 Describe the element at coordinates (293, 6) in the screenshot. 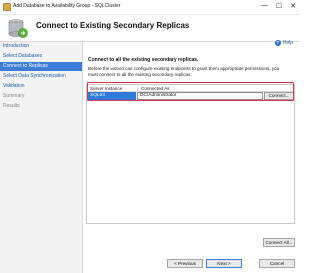

I see `close-icon: ✕` at that location.